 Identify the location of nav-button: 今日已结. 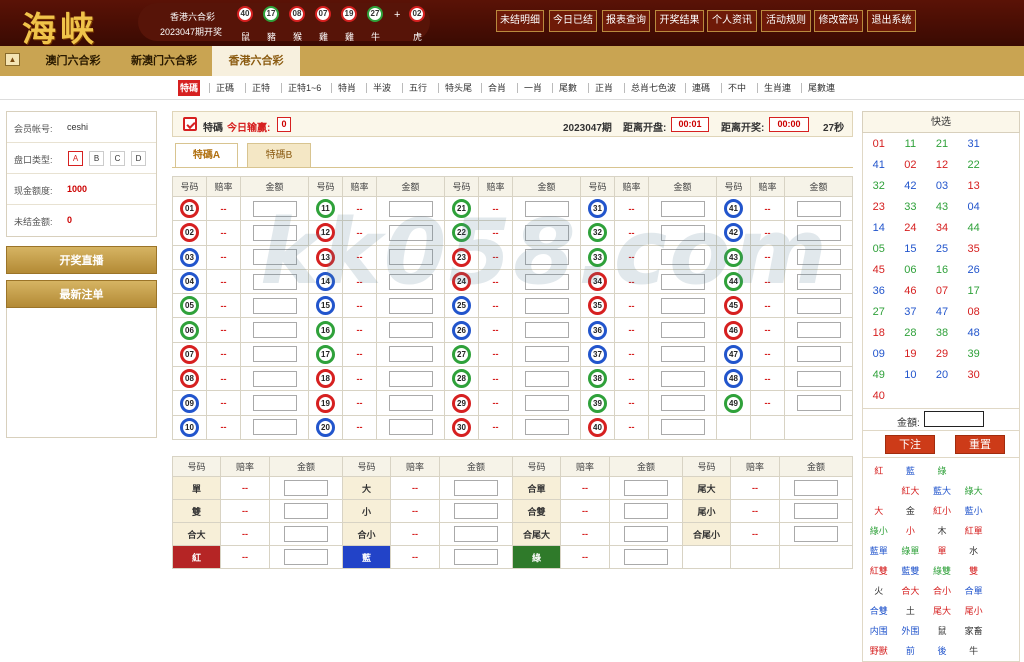
(573, 21).